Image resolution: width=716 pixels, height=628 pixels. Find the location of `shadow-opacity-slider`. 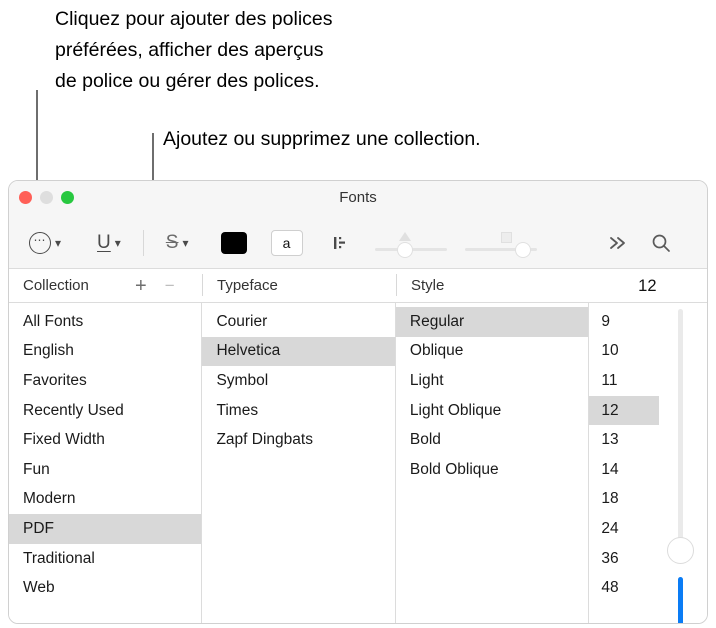

shadow-opacity-slider is located at coordinates (410, 243).